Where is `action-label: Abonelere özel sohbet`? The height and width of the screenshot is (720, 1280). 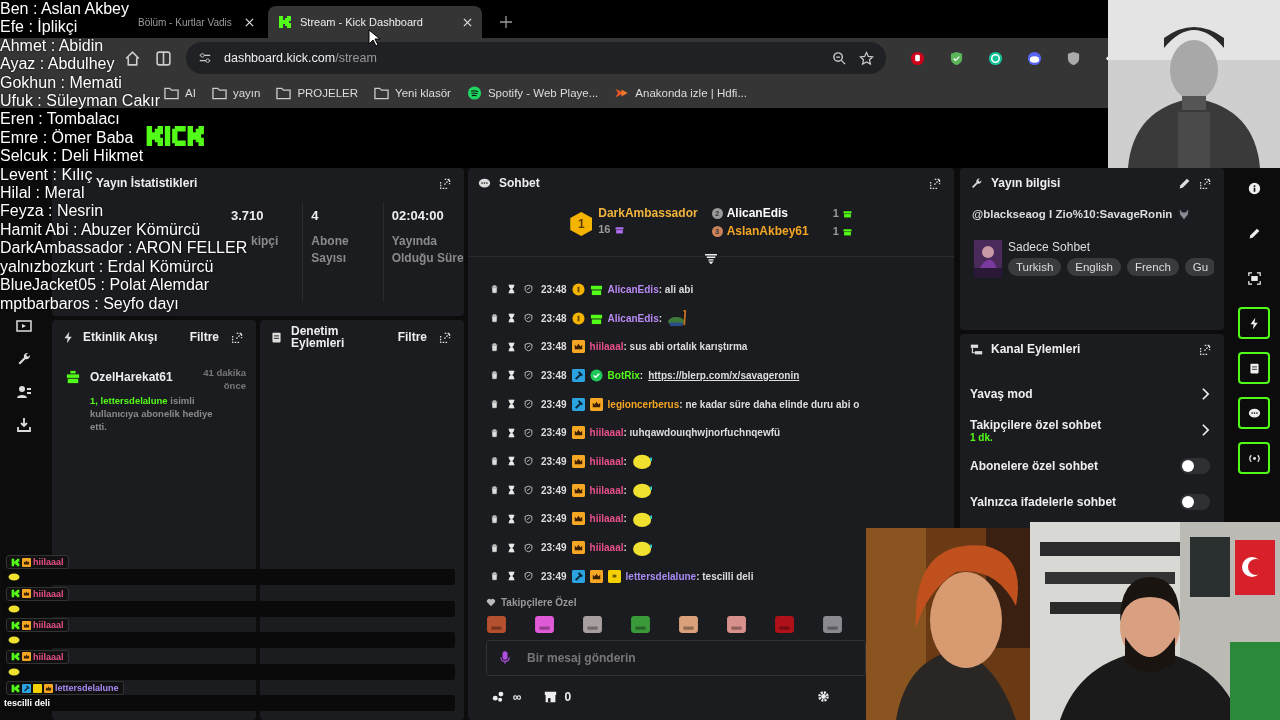 action-label: Abonelere özel sohbet is located at coordinates (1034, 466).